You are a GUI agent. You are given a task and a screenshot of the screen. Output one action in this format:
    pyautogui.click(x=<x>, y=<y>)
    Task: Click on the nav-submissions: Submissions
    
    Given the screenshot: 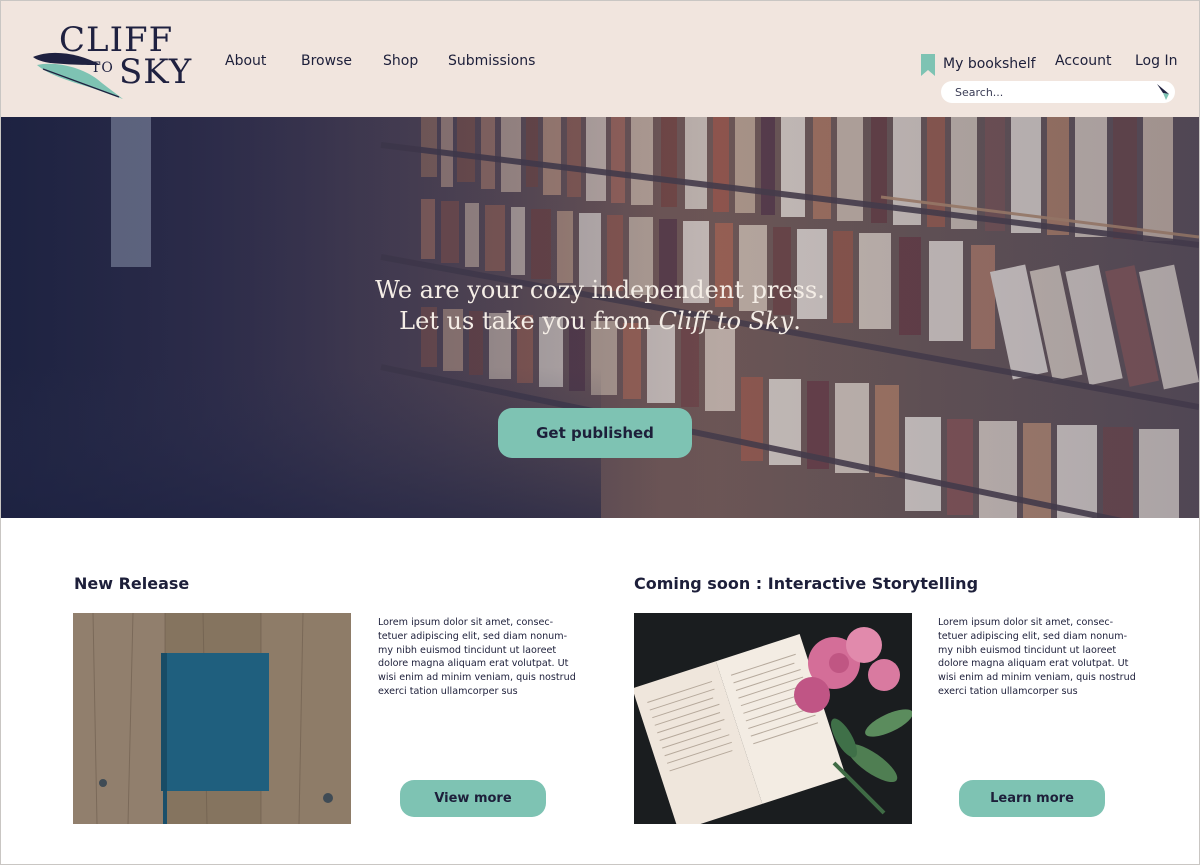 What is the action you would take?
    pyautogui.click(x=491, y=61)
    